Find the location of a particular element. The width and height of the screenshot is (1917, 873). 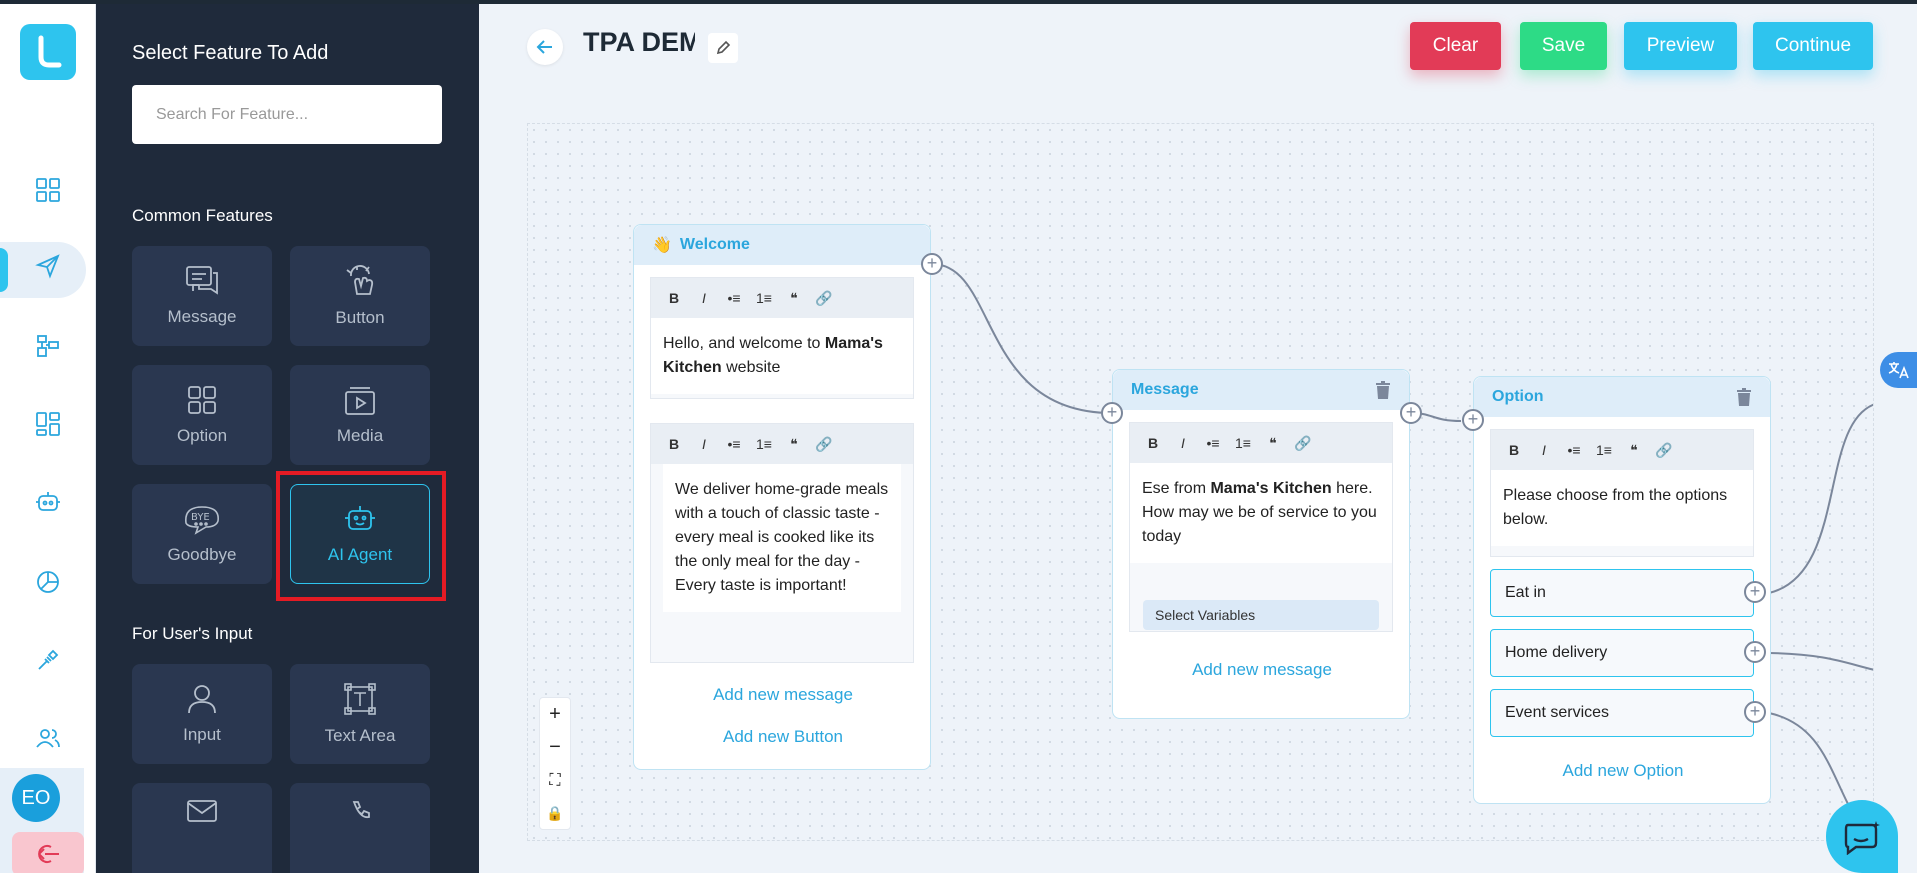

logout-button is located at coordinates (48, 852).